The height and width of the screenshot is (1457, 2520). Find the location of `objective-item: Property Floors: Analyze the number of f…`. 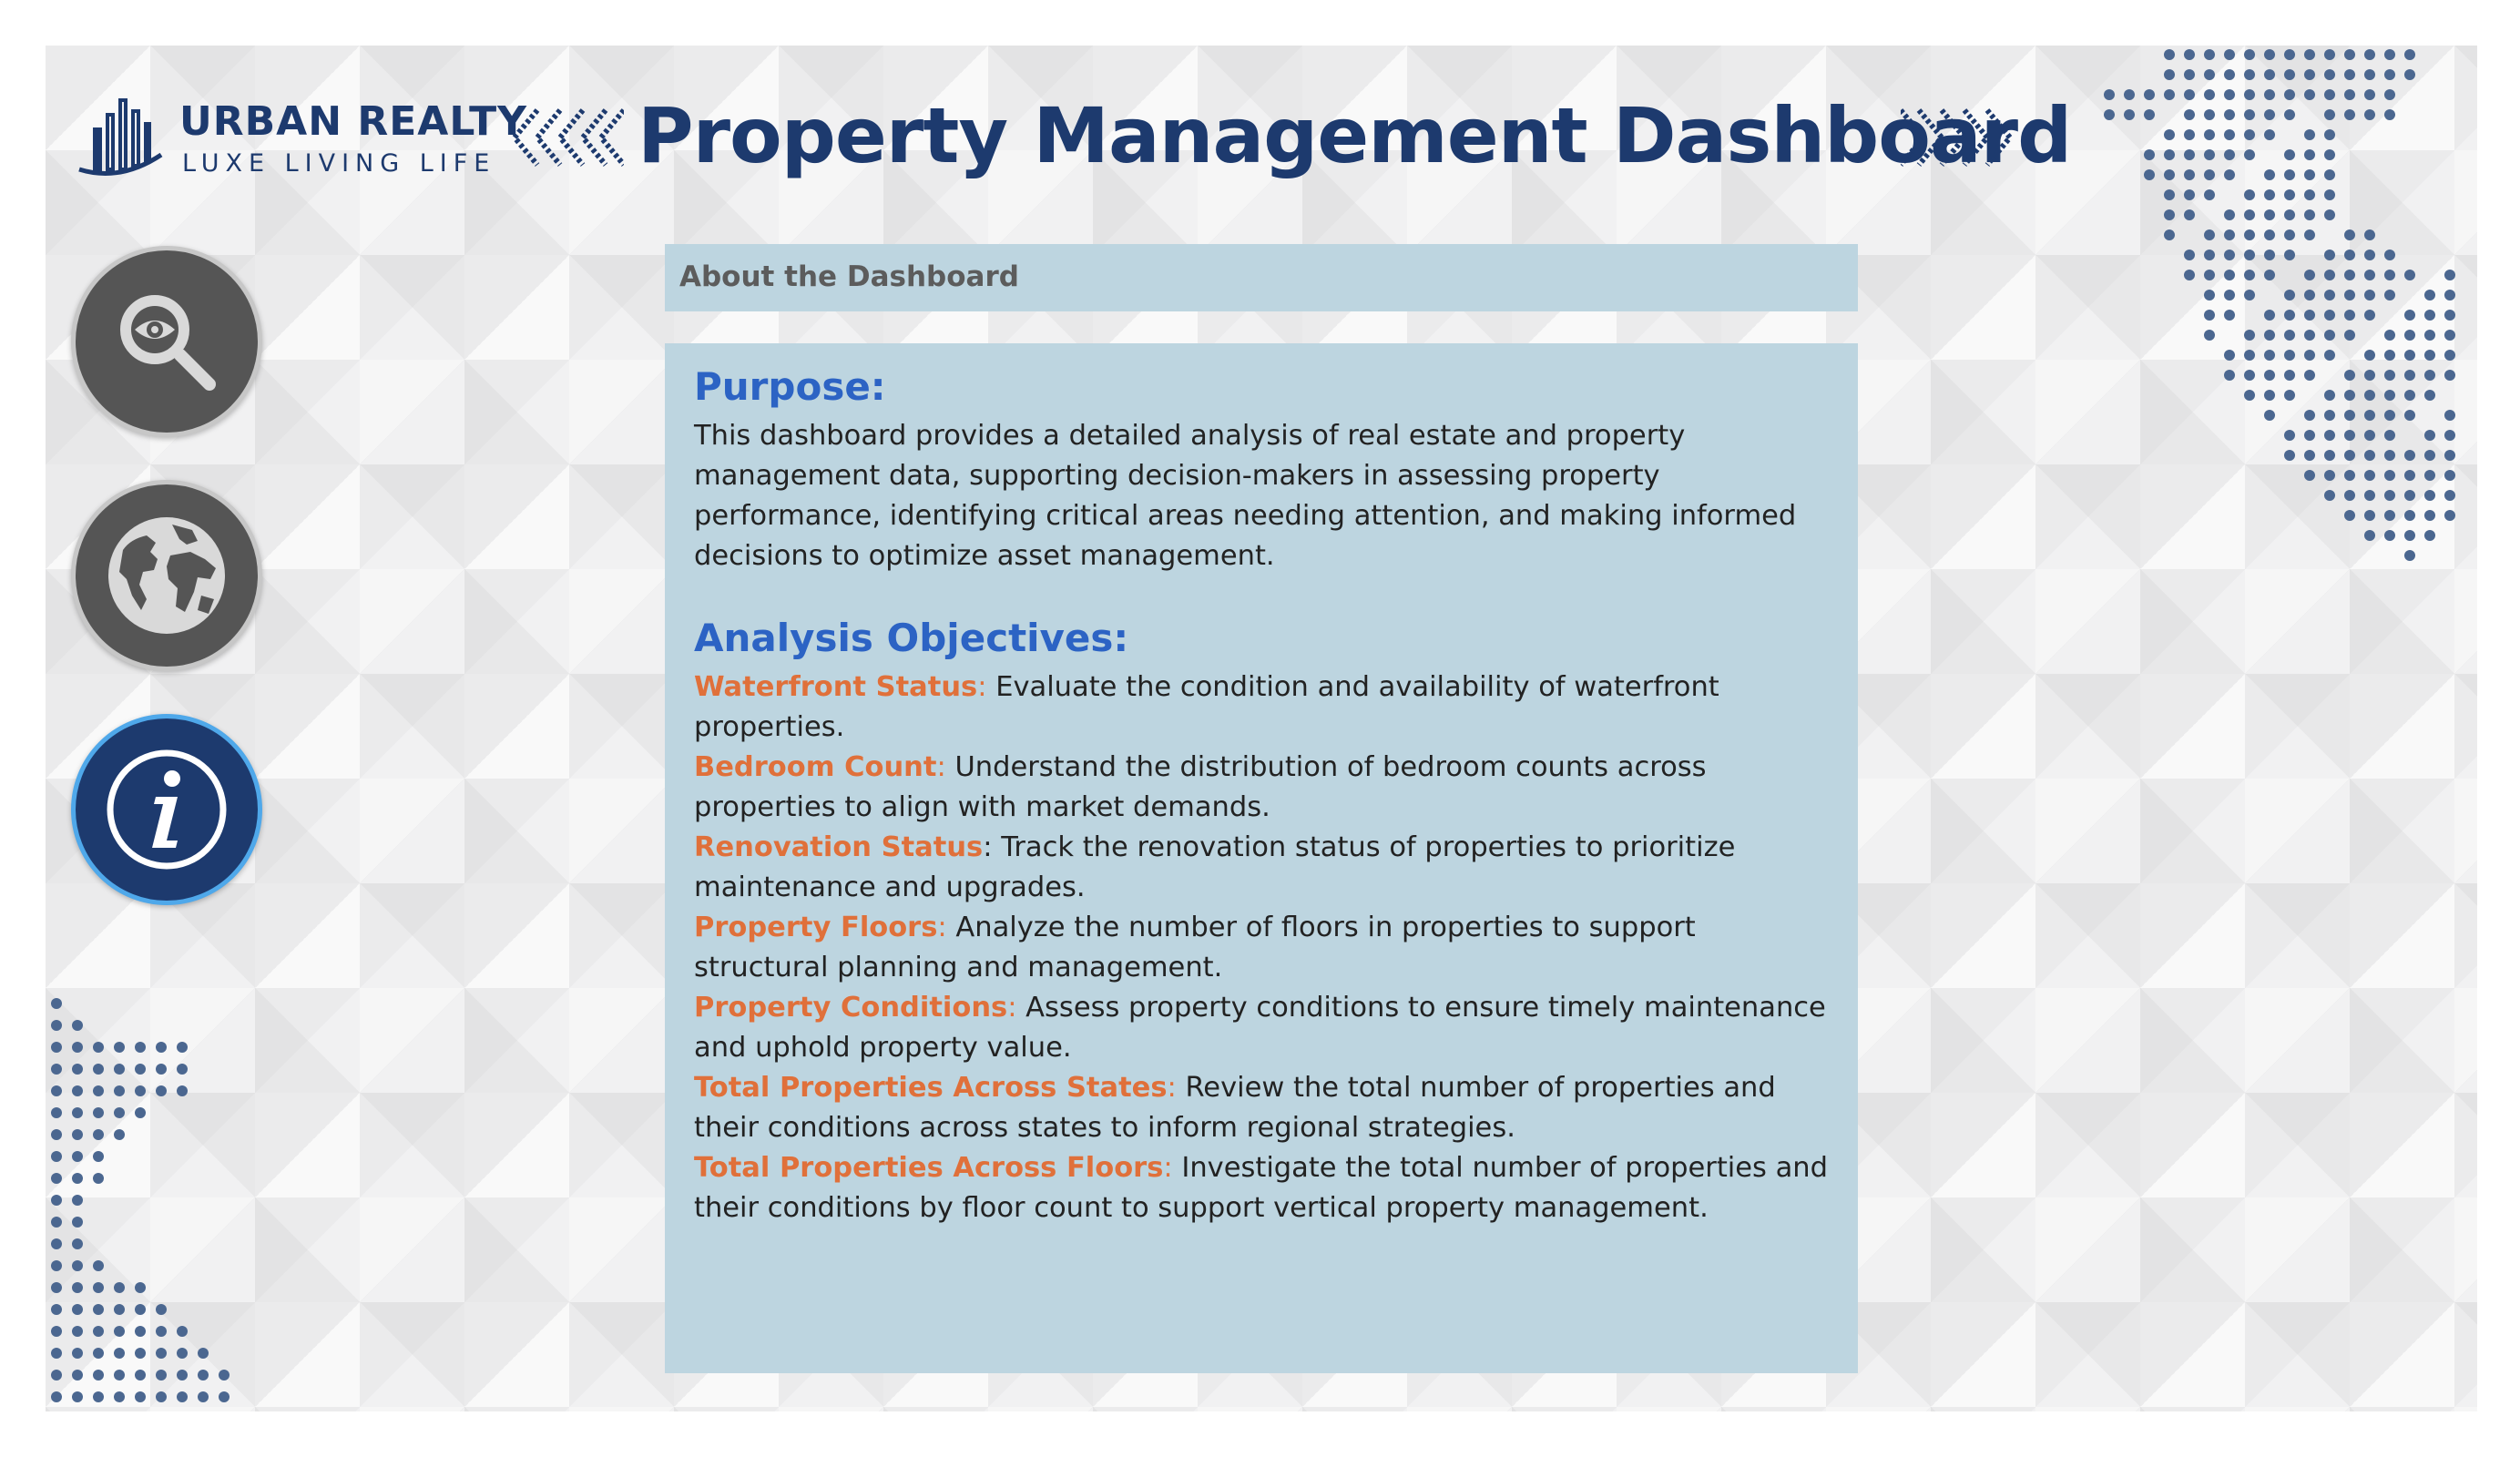

objective-item: Property Floors: Analyze the number of f… is located at coordinates (1195, 947).